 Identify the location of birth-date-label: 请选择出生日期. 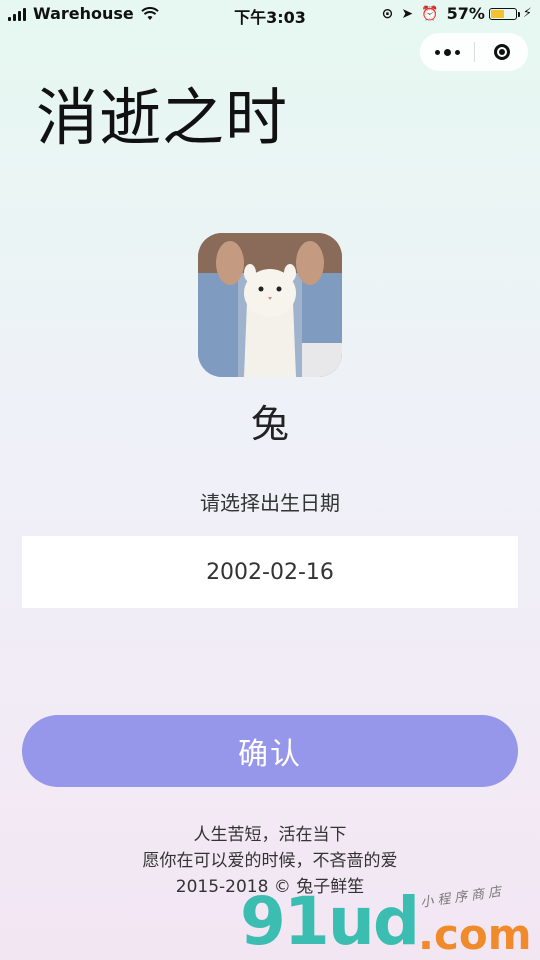
(270, 503).